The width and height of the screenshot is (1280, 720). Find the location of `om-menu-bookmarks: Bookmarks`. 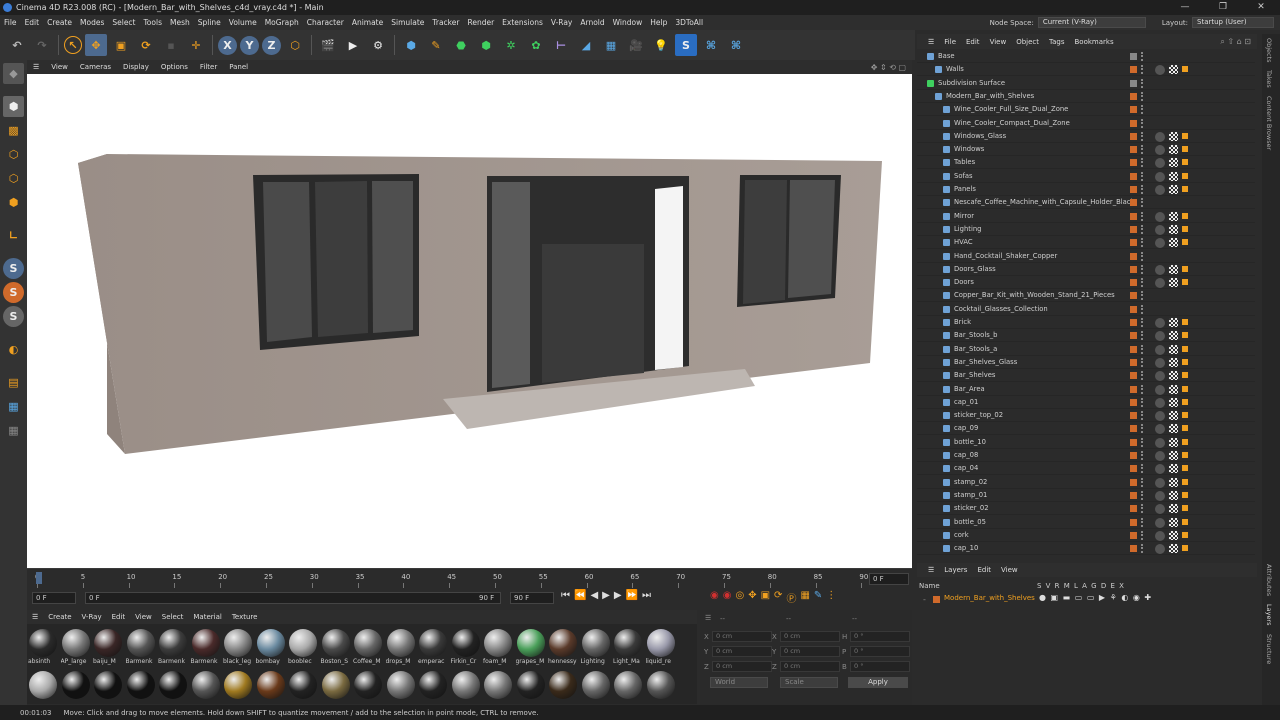

om-menu-bookmarks: Bookmarks is located at coordinates (1094, 42).